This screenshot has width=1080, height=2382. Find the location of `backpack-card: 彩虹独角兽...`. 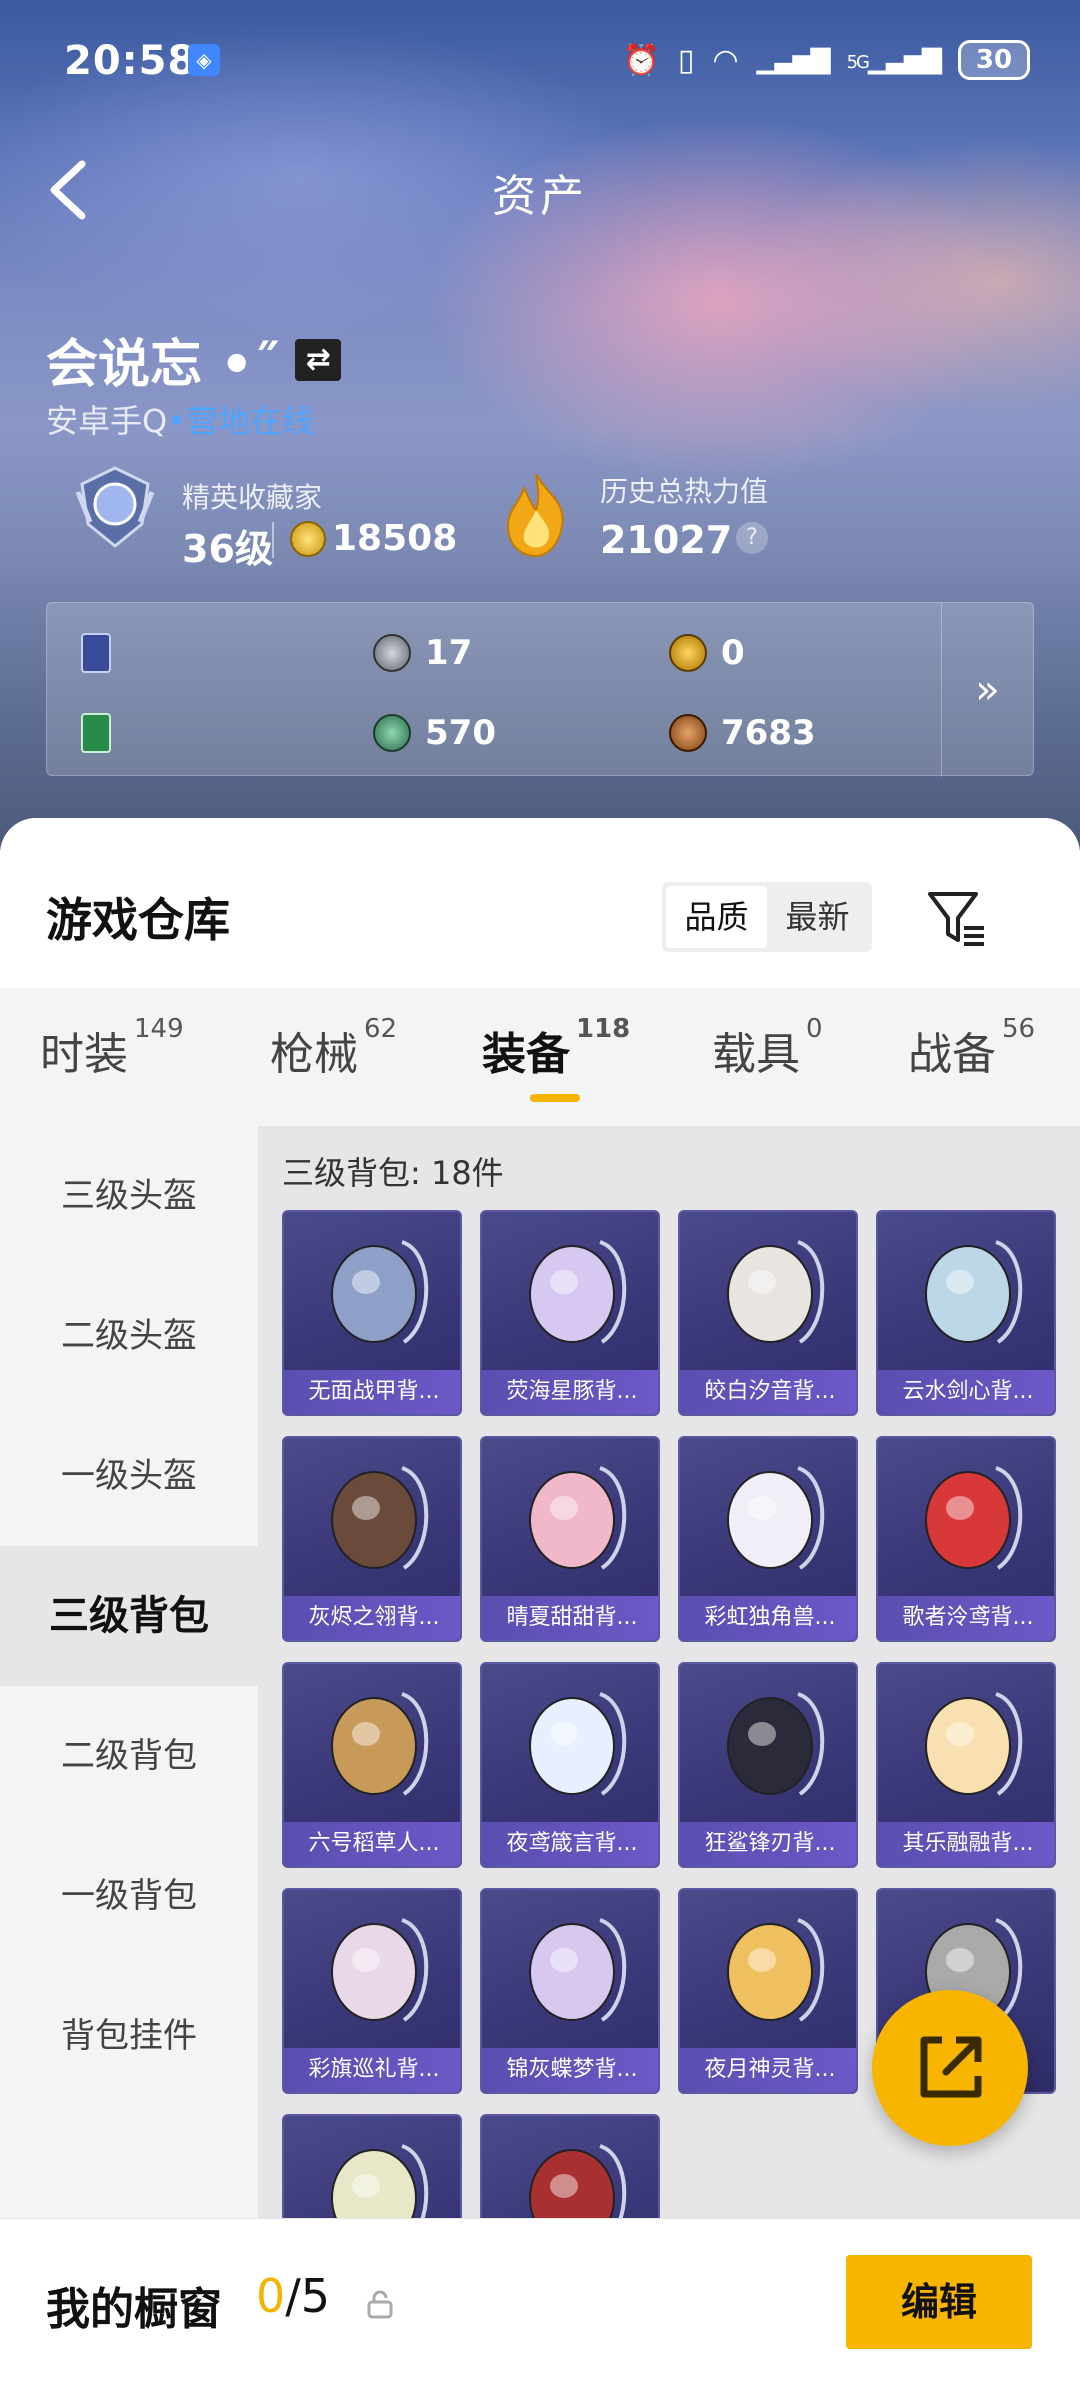

backpack-card: 彩虹独角兽... is located at coordinates (768, 1539).